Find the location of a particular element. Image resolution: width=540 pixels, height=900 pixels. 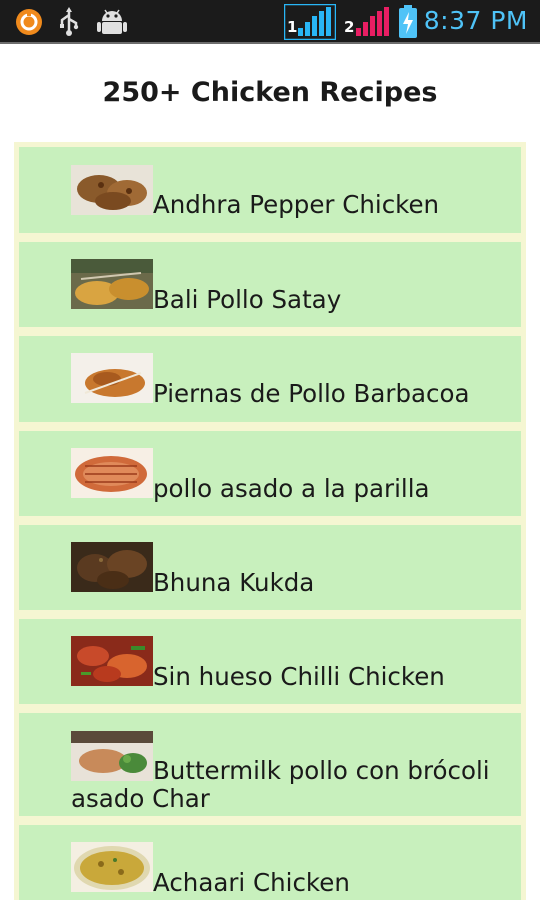

recipe-list-item: pollo asado a la parilla is located at coordinates (270, 473).